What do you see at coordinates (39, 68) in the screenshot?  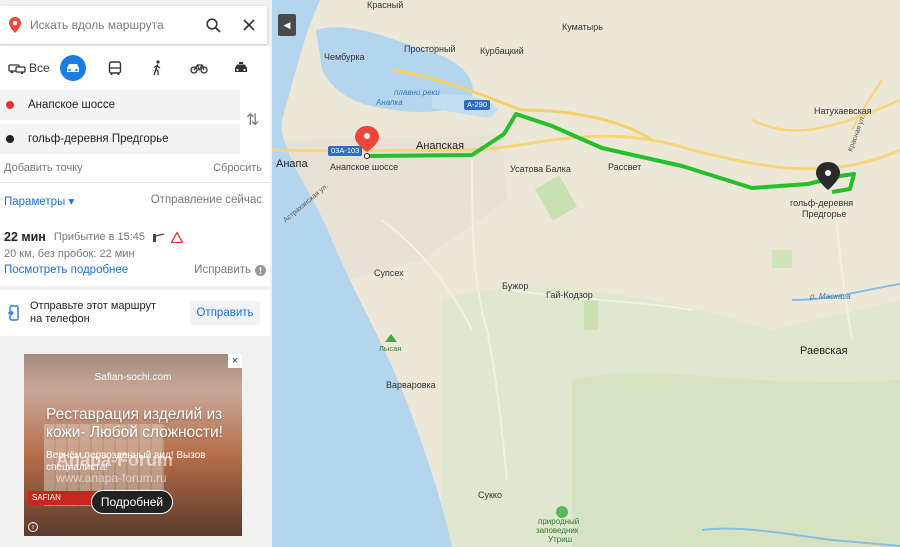 I see `mode-all-label: Все` at bounding box center [39, 68].